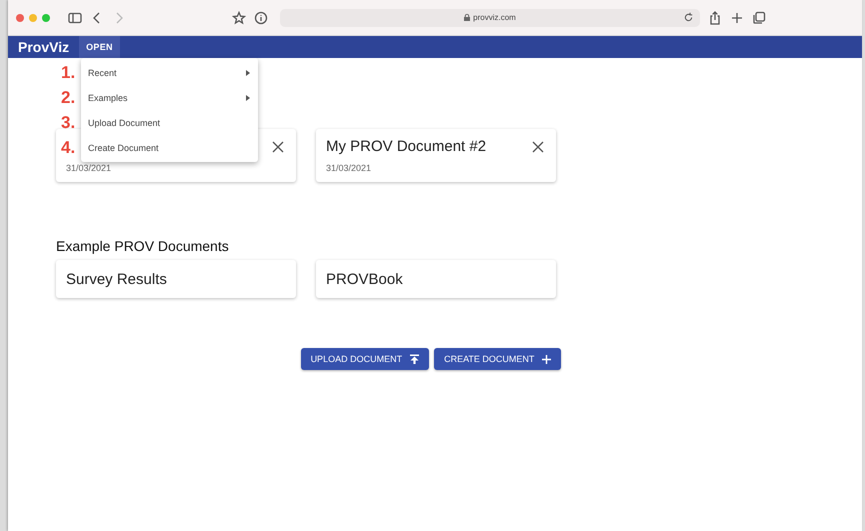 The image size is (865, 531). What do you see at coordinates (715, 17) in the screenshot?
I see `share-icon` at bounding box center [715, 17].